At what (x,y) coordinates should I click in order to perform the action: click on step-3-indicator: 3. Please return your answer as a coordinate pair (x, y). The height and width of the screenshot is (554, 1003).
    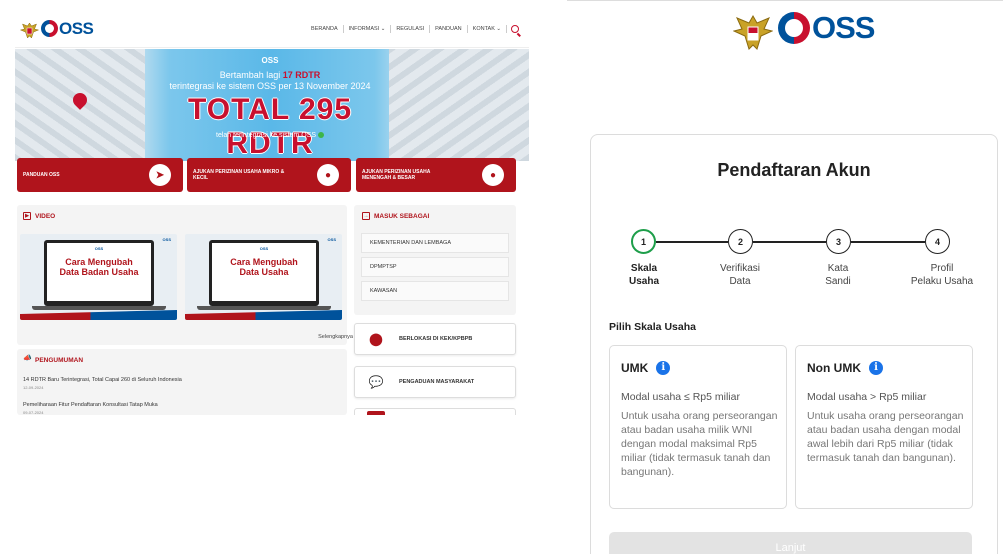
    Looking at the image, I should click on (838, 241).